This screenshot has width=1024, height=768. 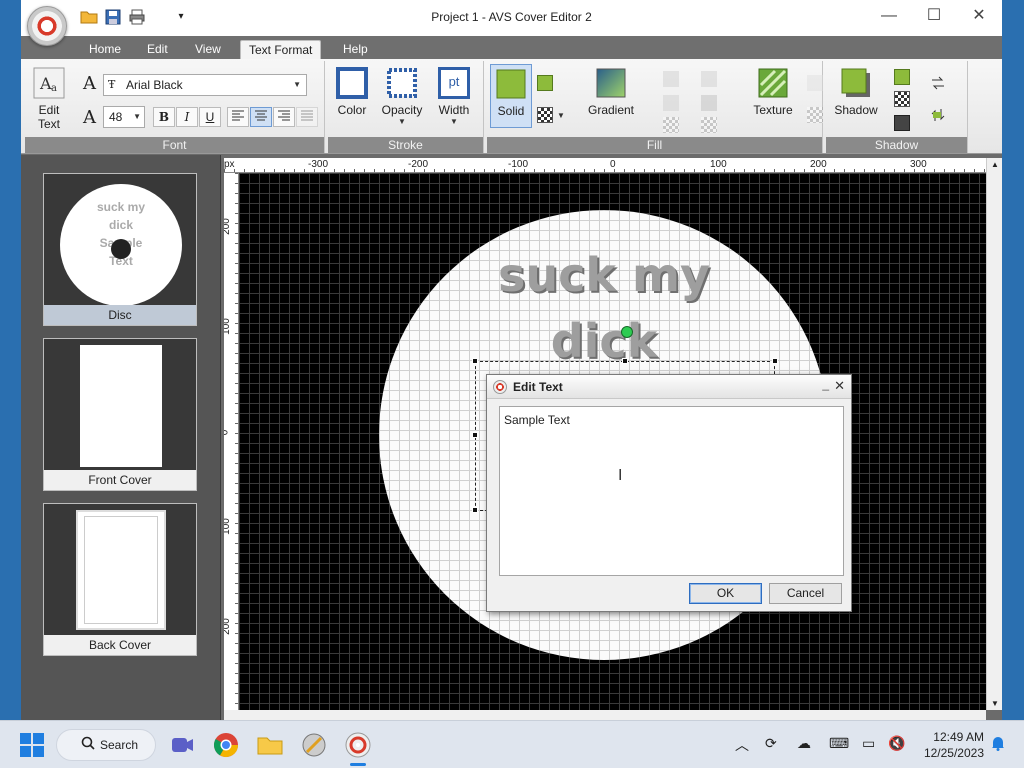 I want to click on thumbnail-front-cover: Front Cover, so click(x=120, y=414).